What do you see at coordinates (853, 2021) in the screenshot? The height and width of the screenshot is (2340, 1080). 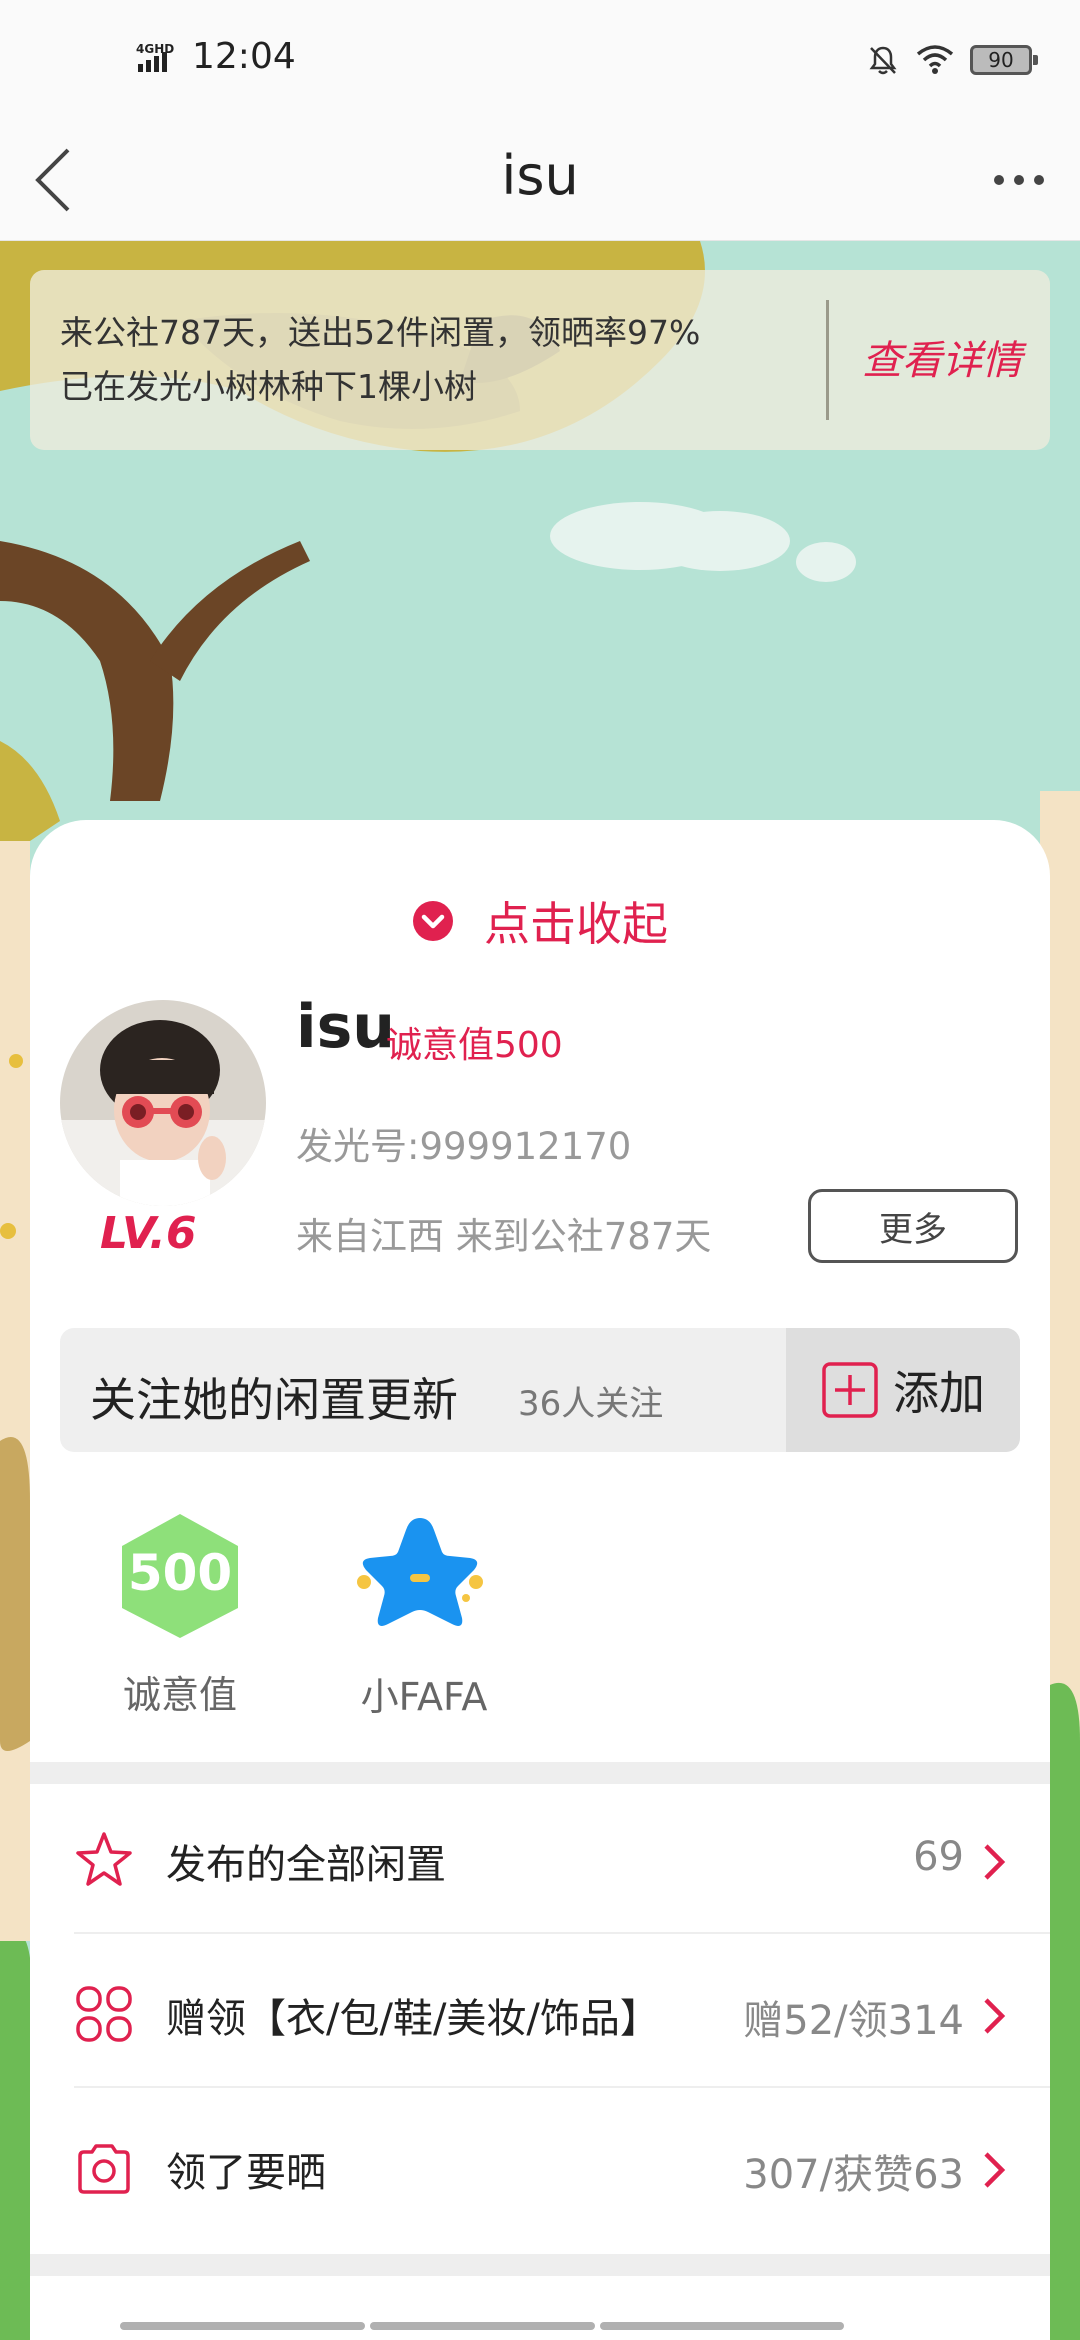 I see `list-item-value: 赠52/领314` at bounding box center [853, 2021].